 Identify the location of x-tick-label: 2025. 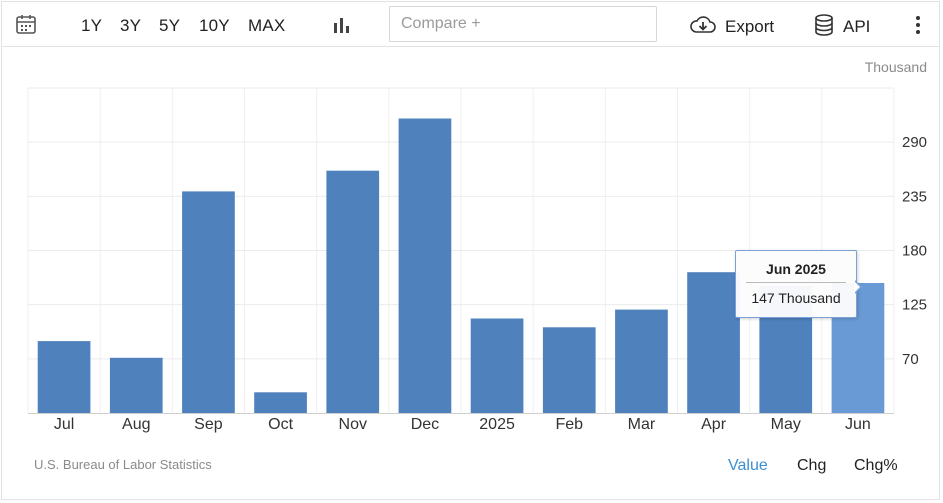
(497, 424).